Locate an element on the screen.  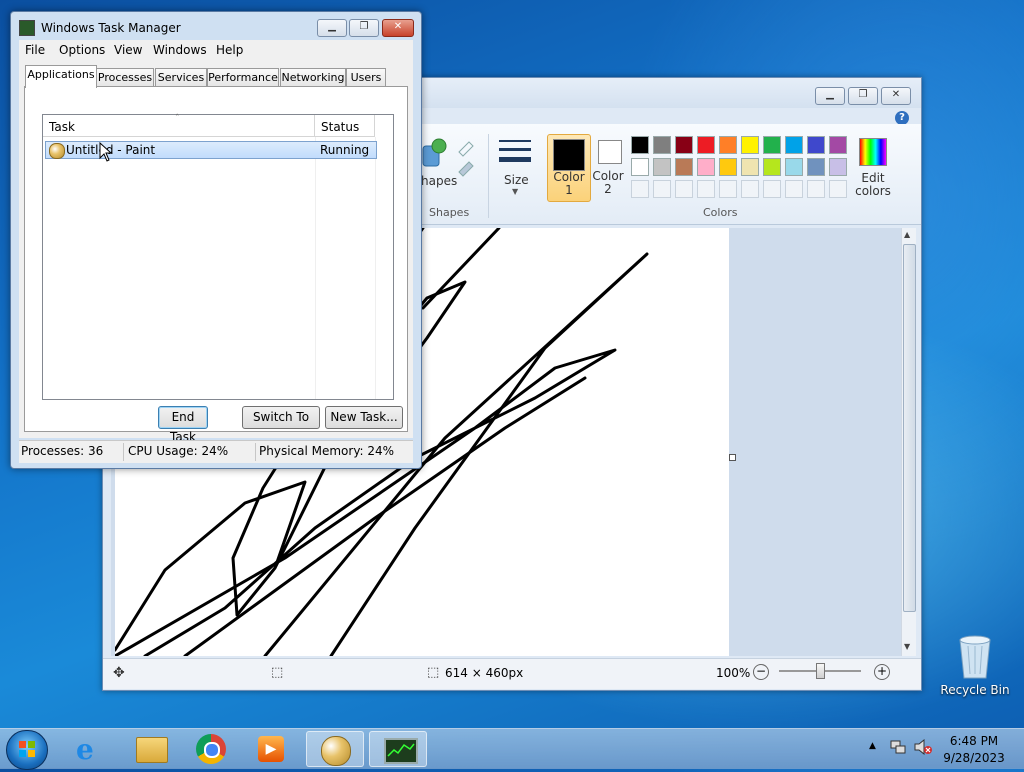
vertical-scrollbar: ▲ ▼ is located at coordinates (908, 442).